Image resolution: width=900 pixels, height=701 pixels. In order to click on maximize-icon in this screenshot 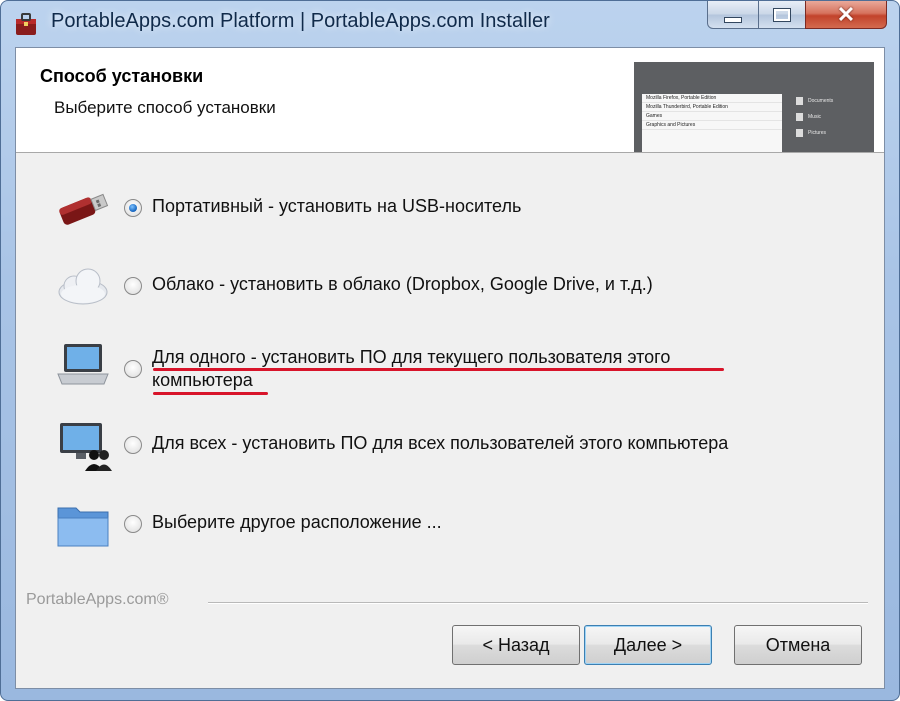, I will do `click(782, 14)`.